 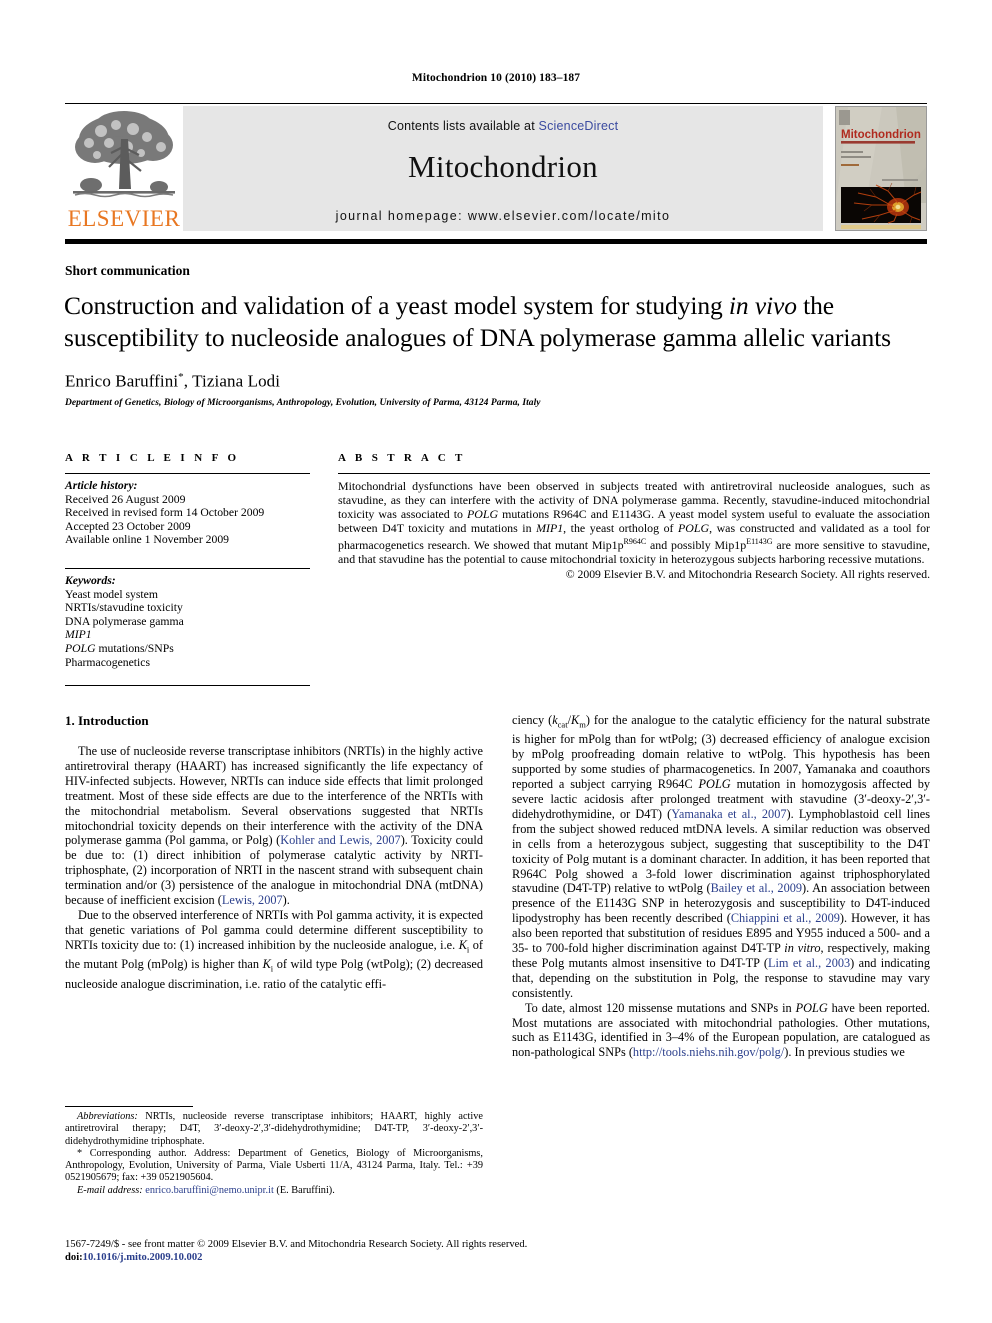 What do you see at coordinates (124, 608) in the screenshot?
I see `keyword-item: NRTIs/stavudine toxicity` at bounding box center [124, 608].